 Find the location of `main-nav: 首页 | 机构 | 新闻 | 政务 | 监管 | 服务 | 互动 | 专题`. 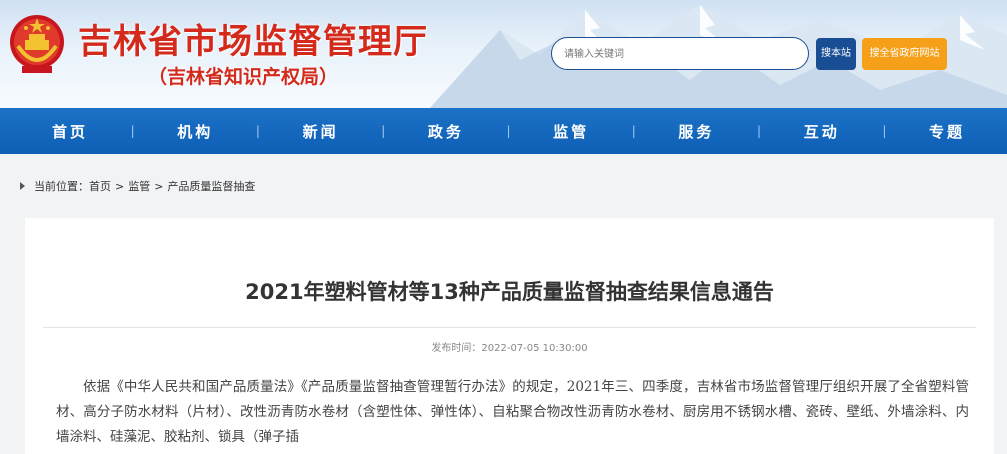

main-nav: 首页 | 机构 | 新闻 | 政务 | 监管 | 服务 | 互动 | 专题 is located at coordinates (503, 131).